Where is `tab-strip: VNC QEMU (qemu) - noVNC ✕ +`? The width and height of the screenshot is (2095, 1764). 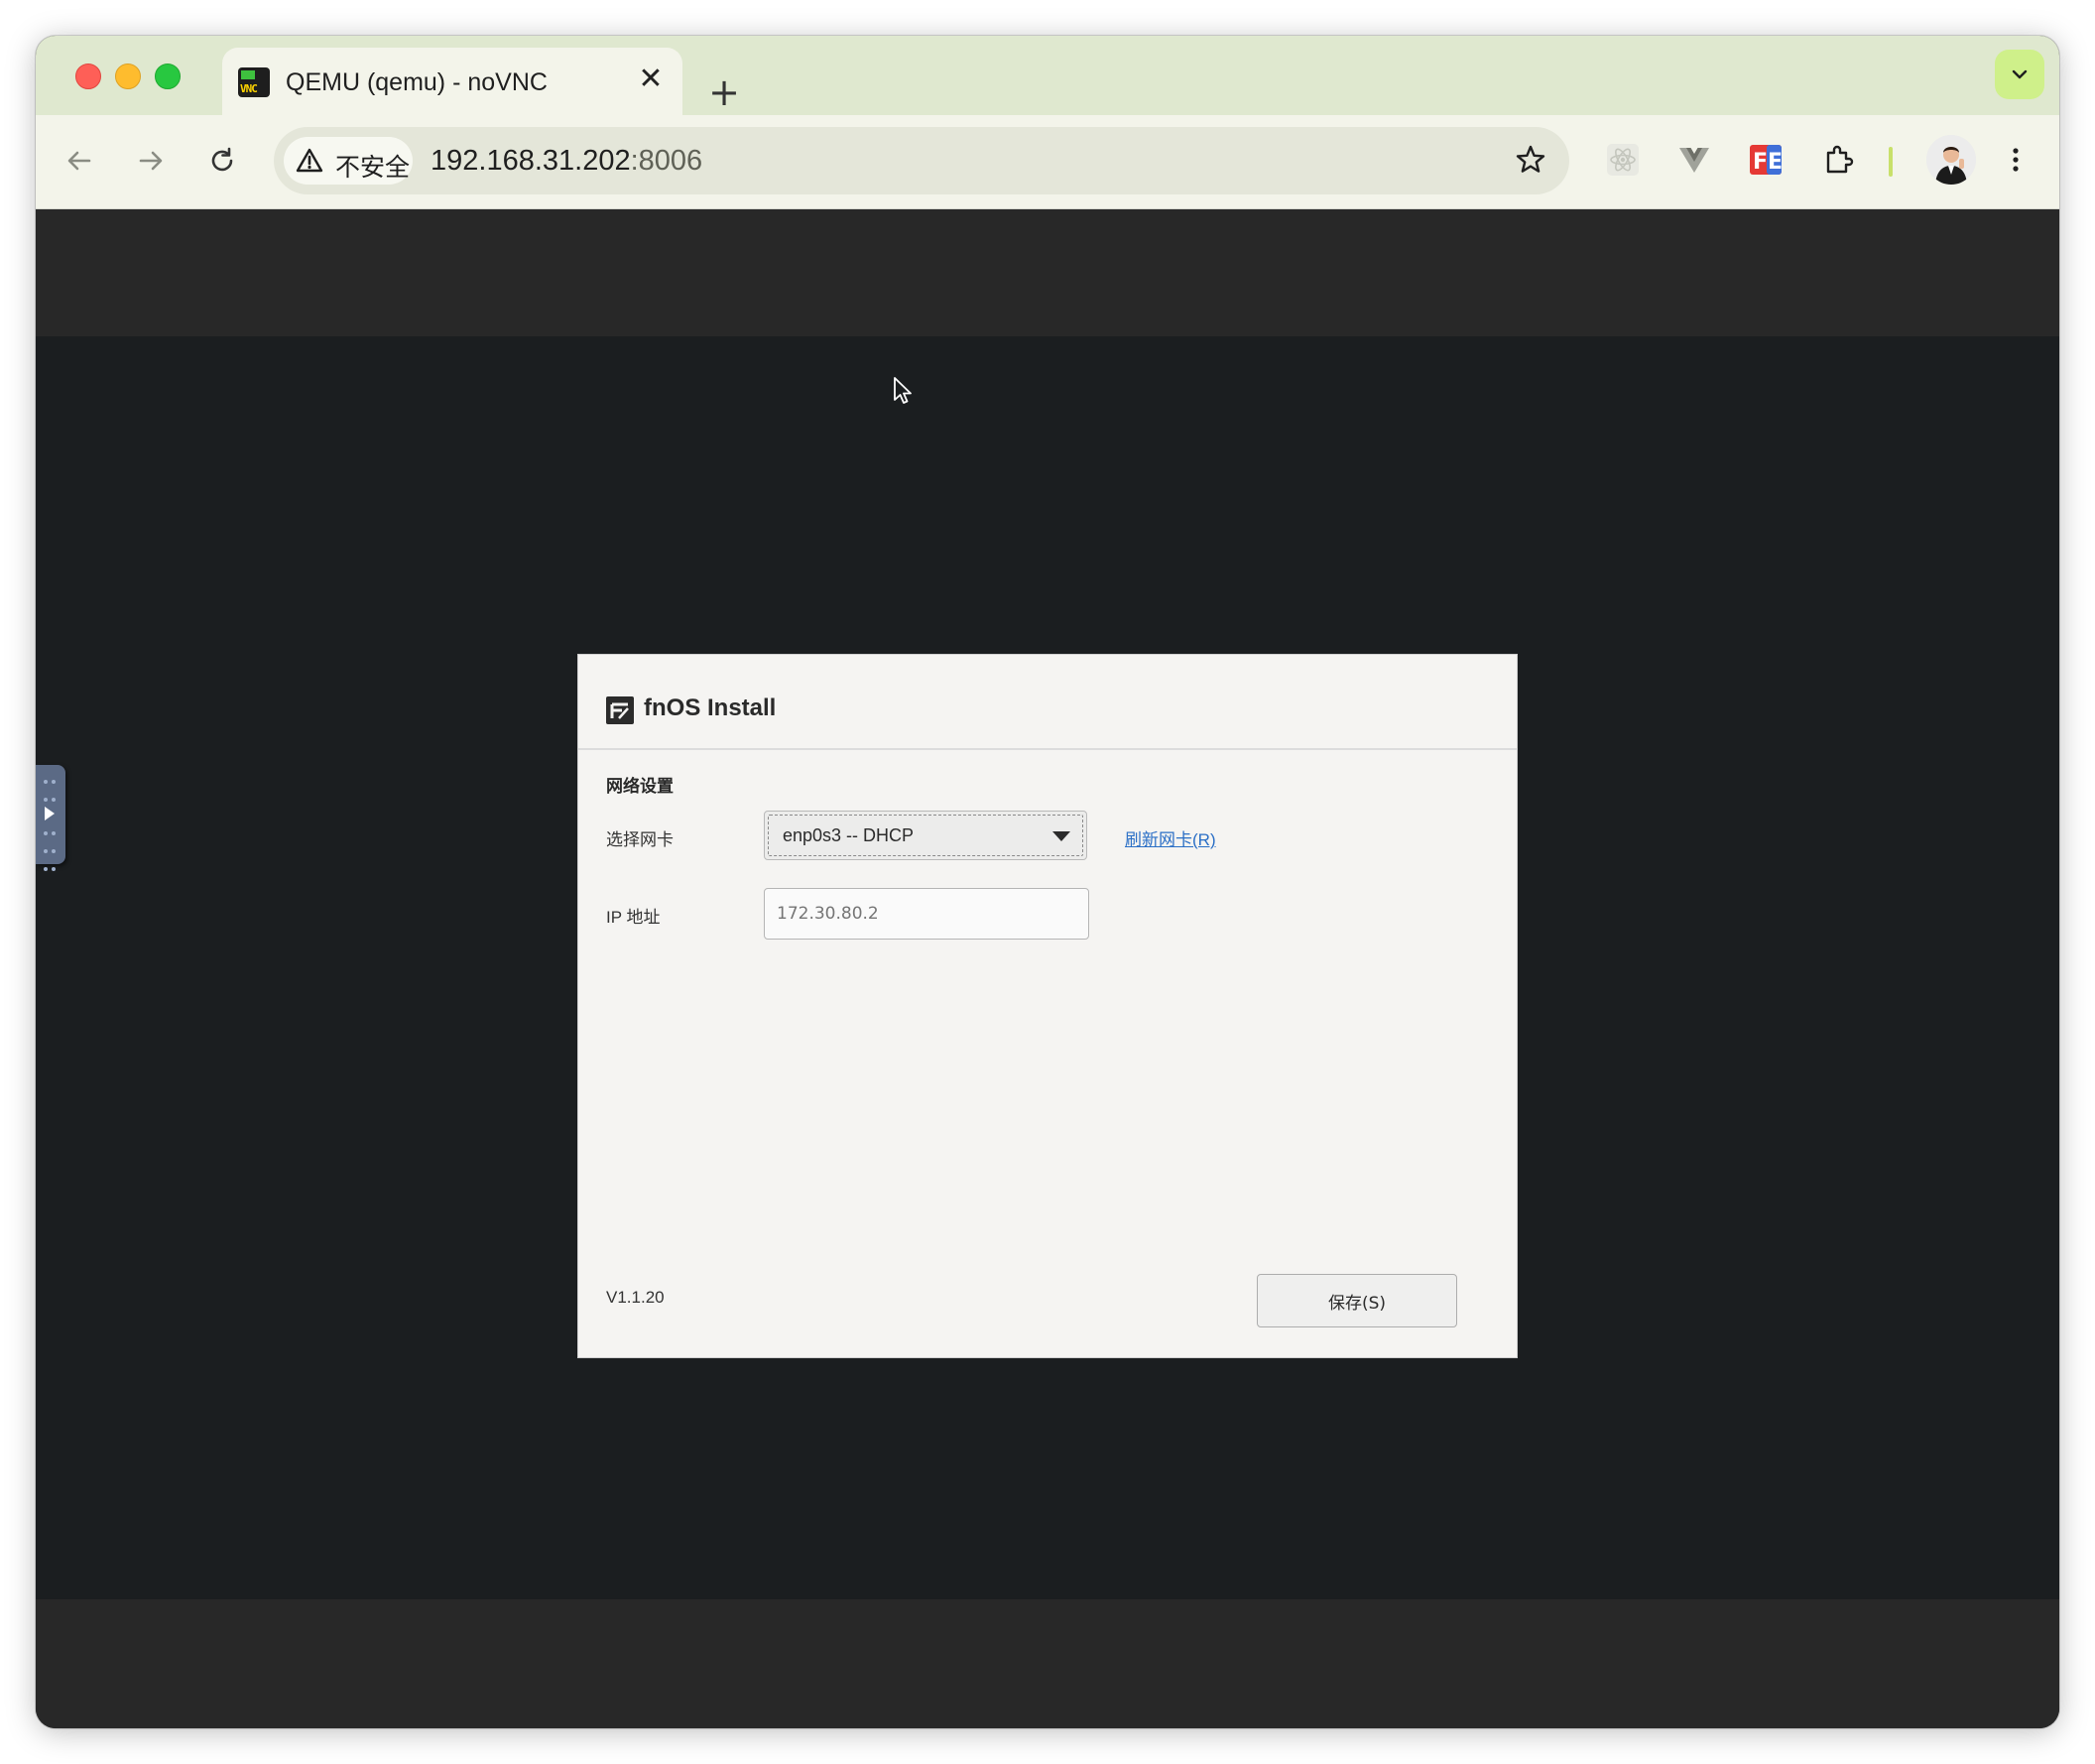 tab-strip: VNC QEMU (qemu) - noVNC ✕ + is located at coordinates (1047, 75).